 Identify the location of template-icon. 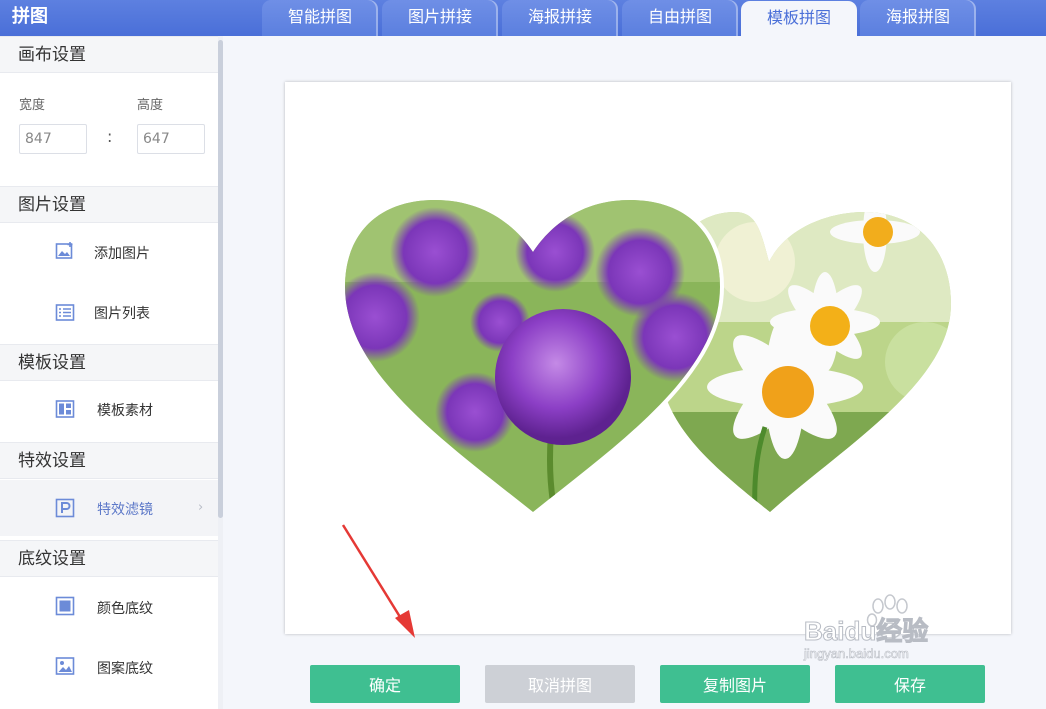
(65, 409).